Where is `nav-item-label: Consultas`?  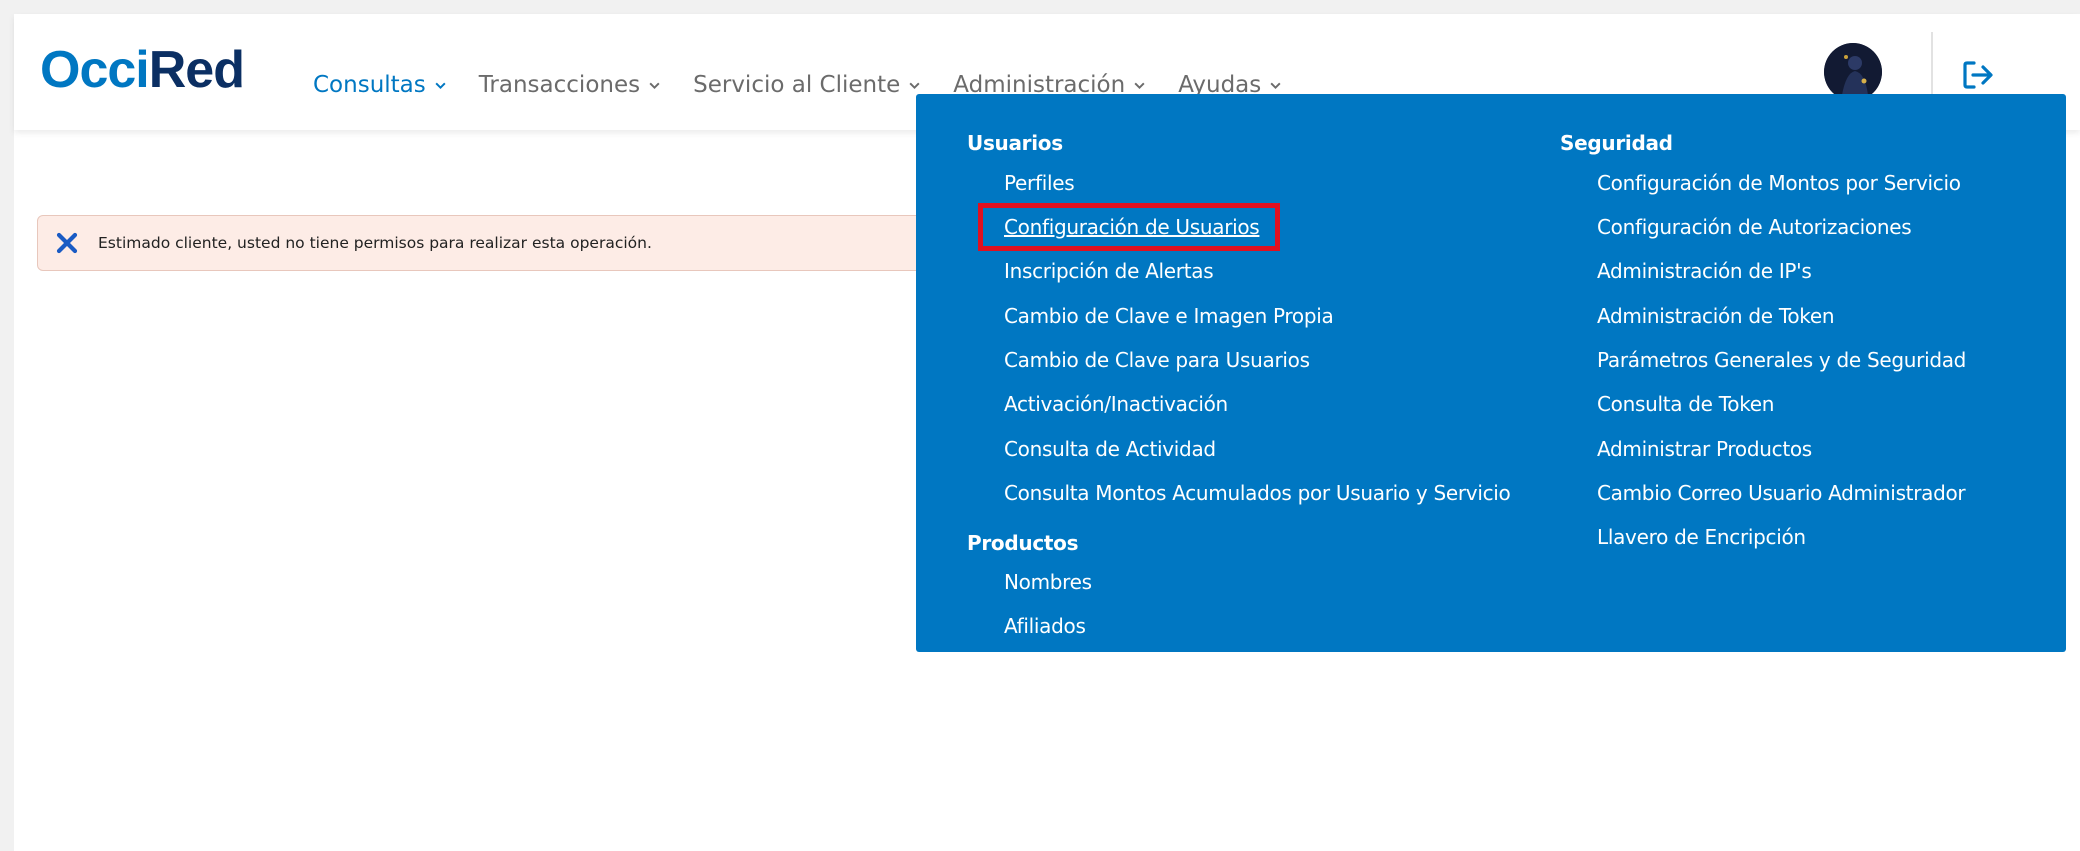 nav-item-label: Consultas is located at coordinates (369, 85).